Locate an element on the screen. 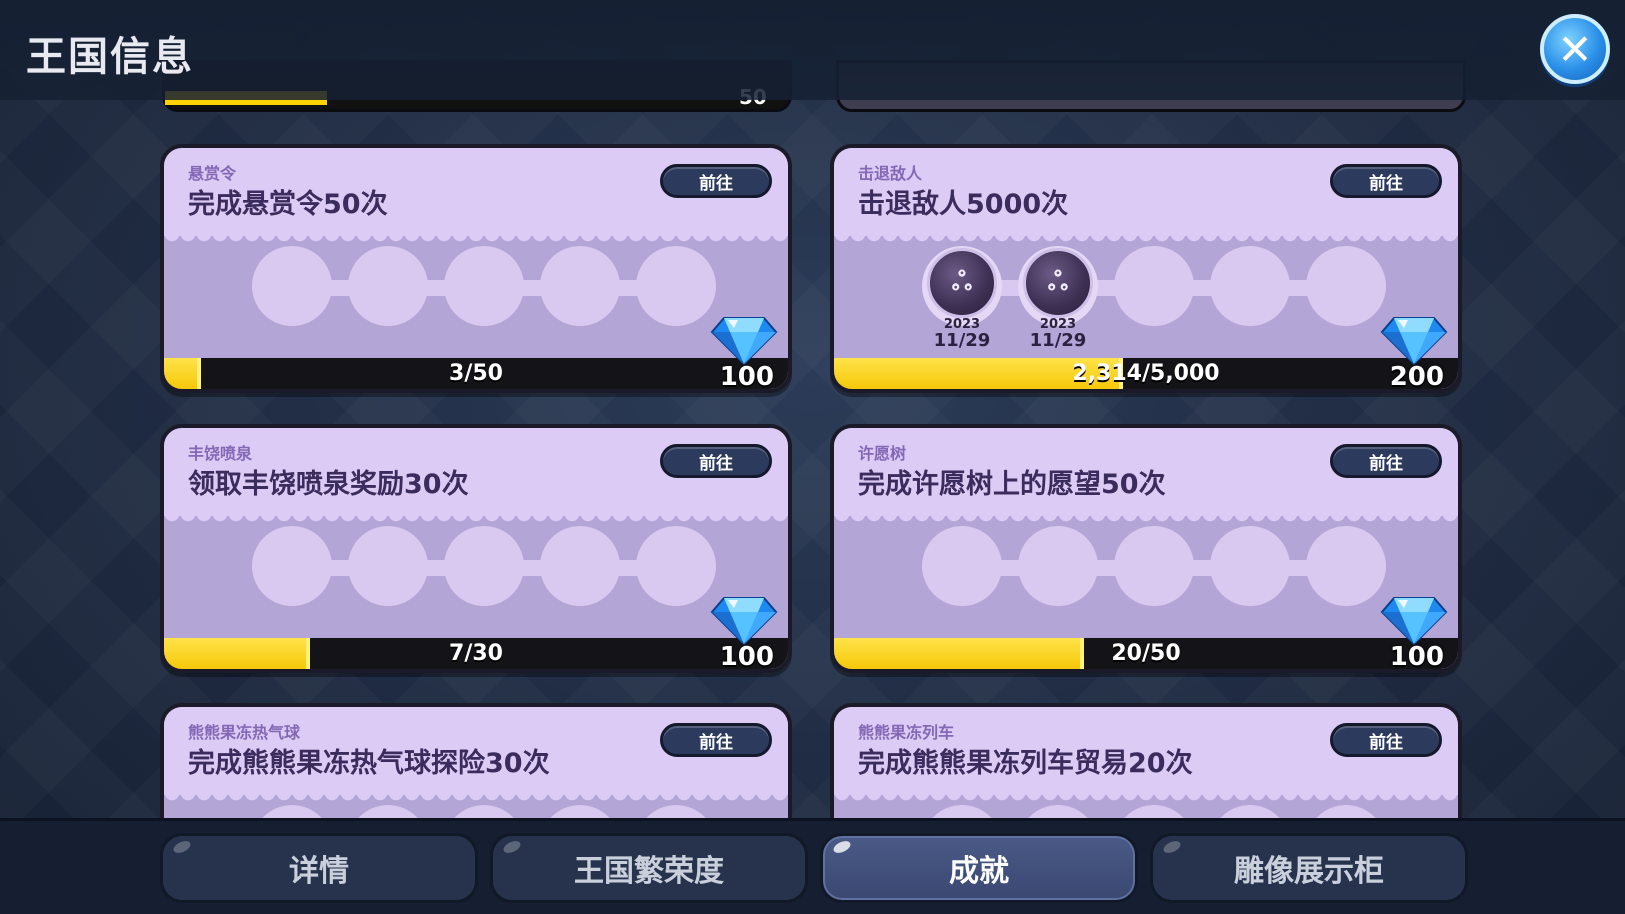 The height and width of the screenshot is (914, 1625). progress-bar: 3/50 is located at coordinates (476, 373).